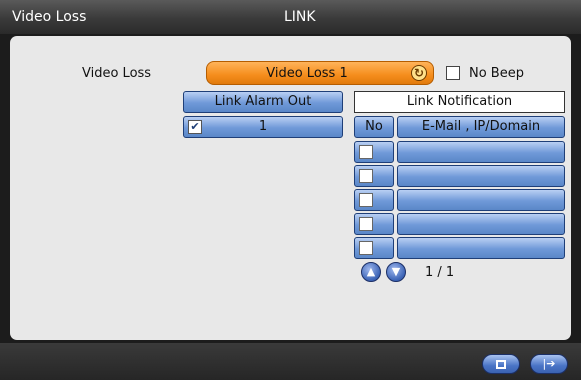 This screenshot has width=581, height=380. I want to click on video-loss-select-value: Video Loss 1, so click(307, 73).